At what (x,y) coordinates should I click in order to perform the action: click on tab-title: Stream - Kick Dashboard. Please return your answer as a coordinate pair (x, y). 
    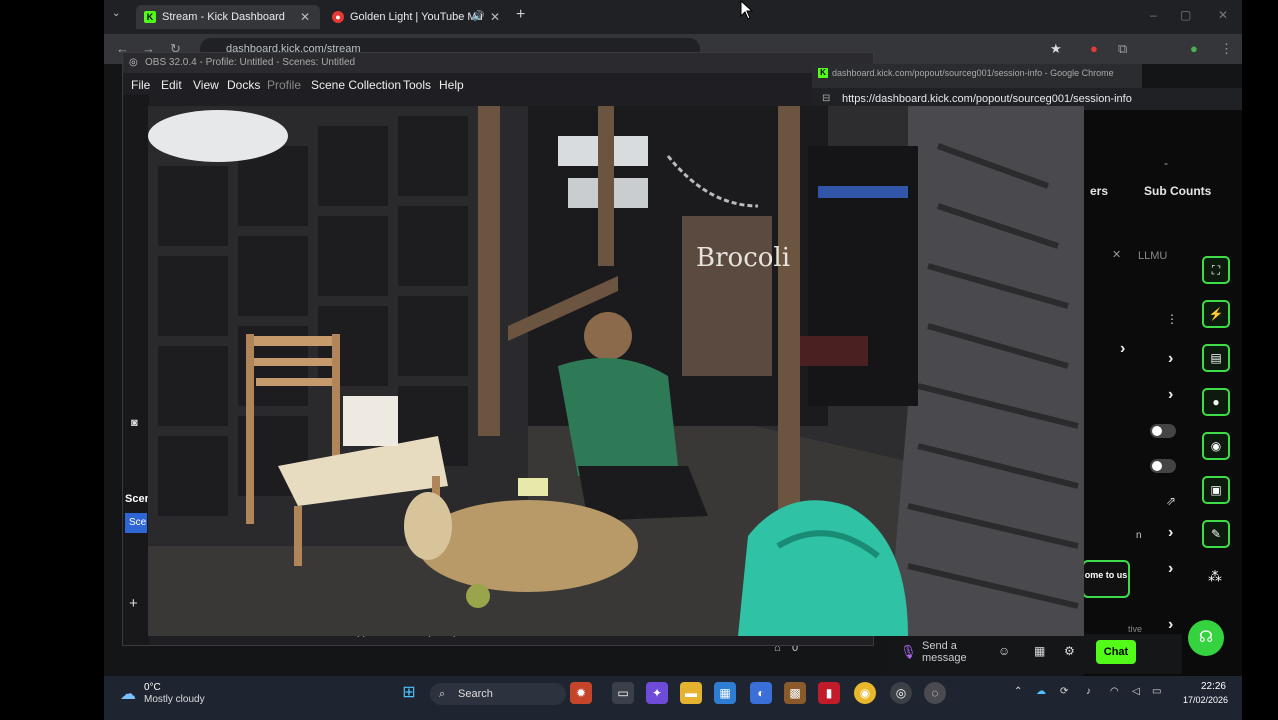
    Looking at the image, I should click on (223, 17).